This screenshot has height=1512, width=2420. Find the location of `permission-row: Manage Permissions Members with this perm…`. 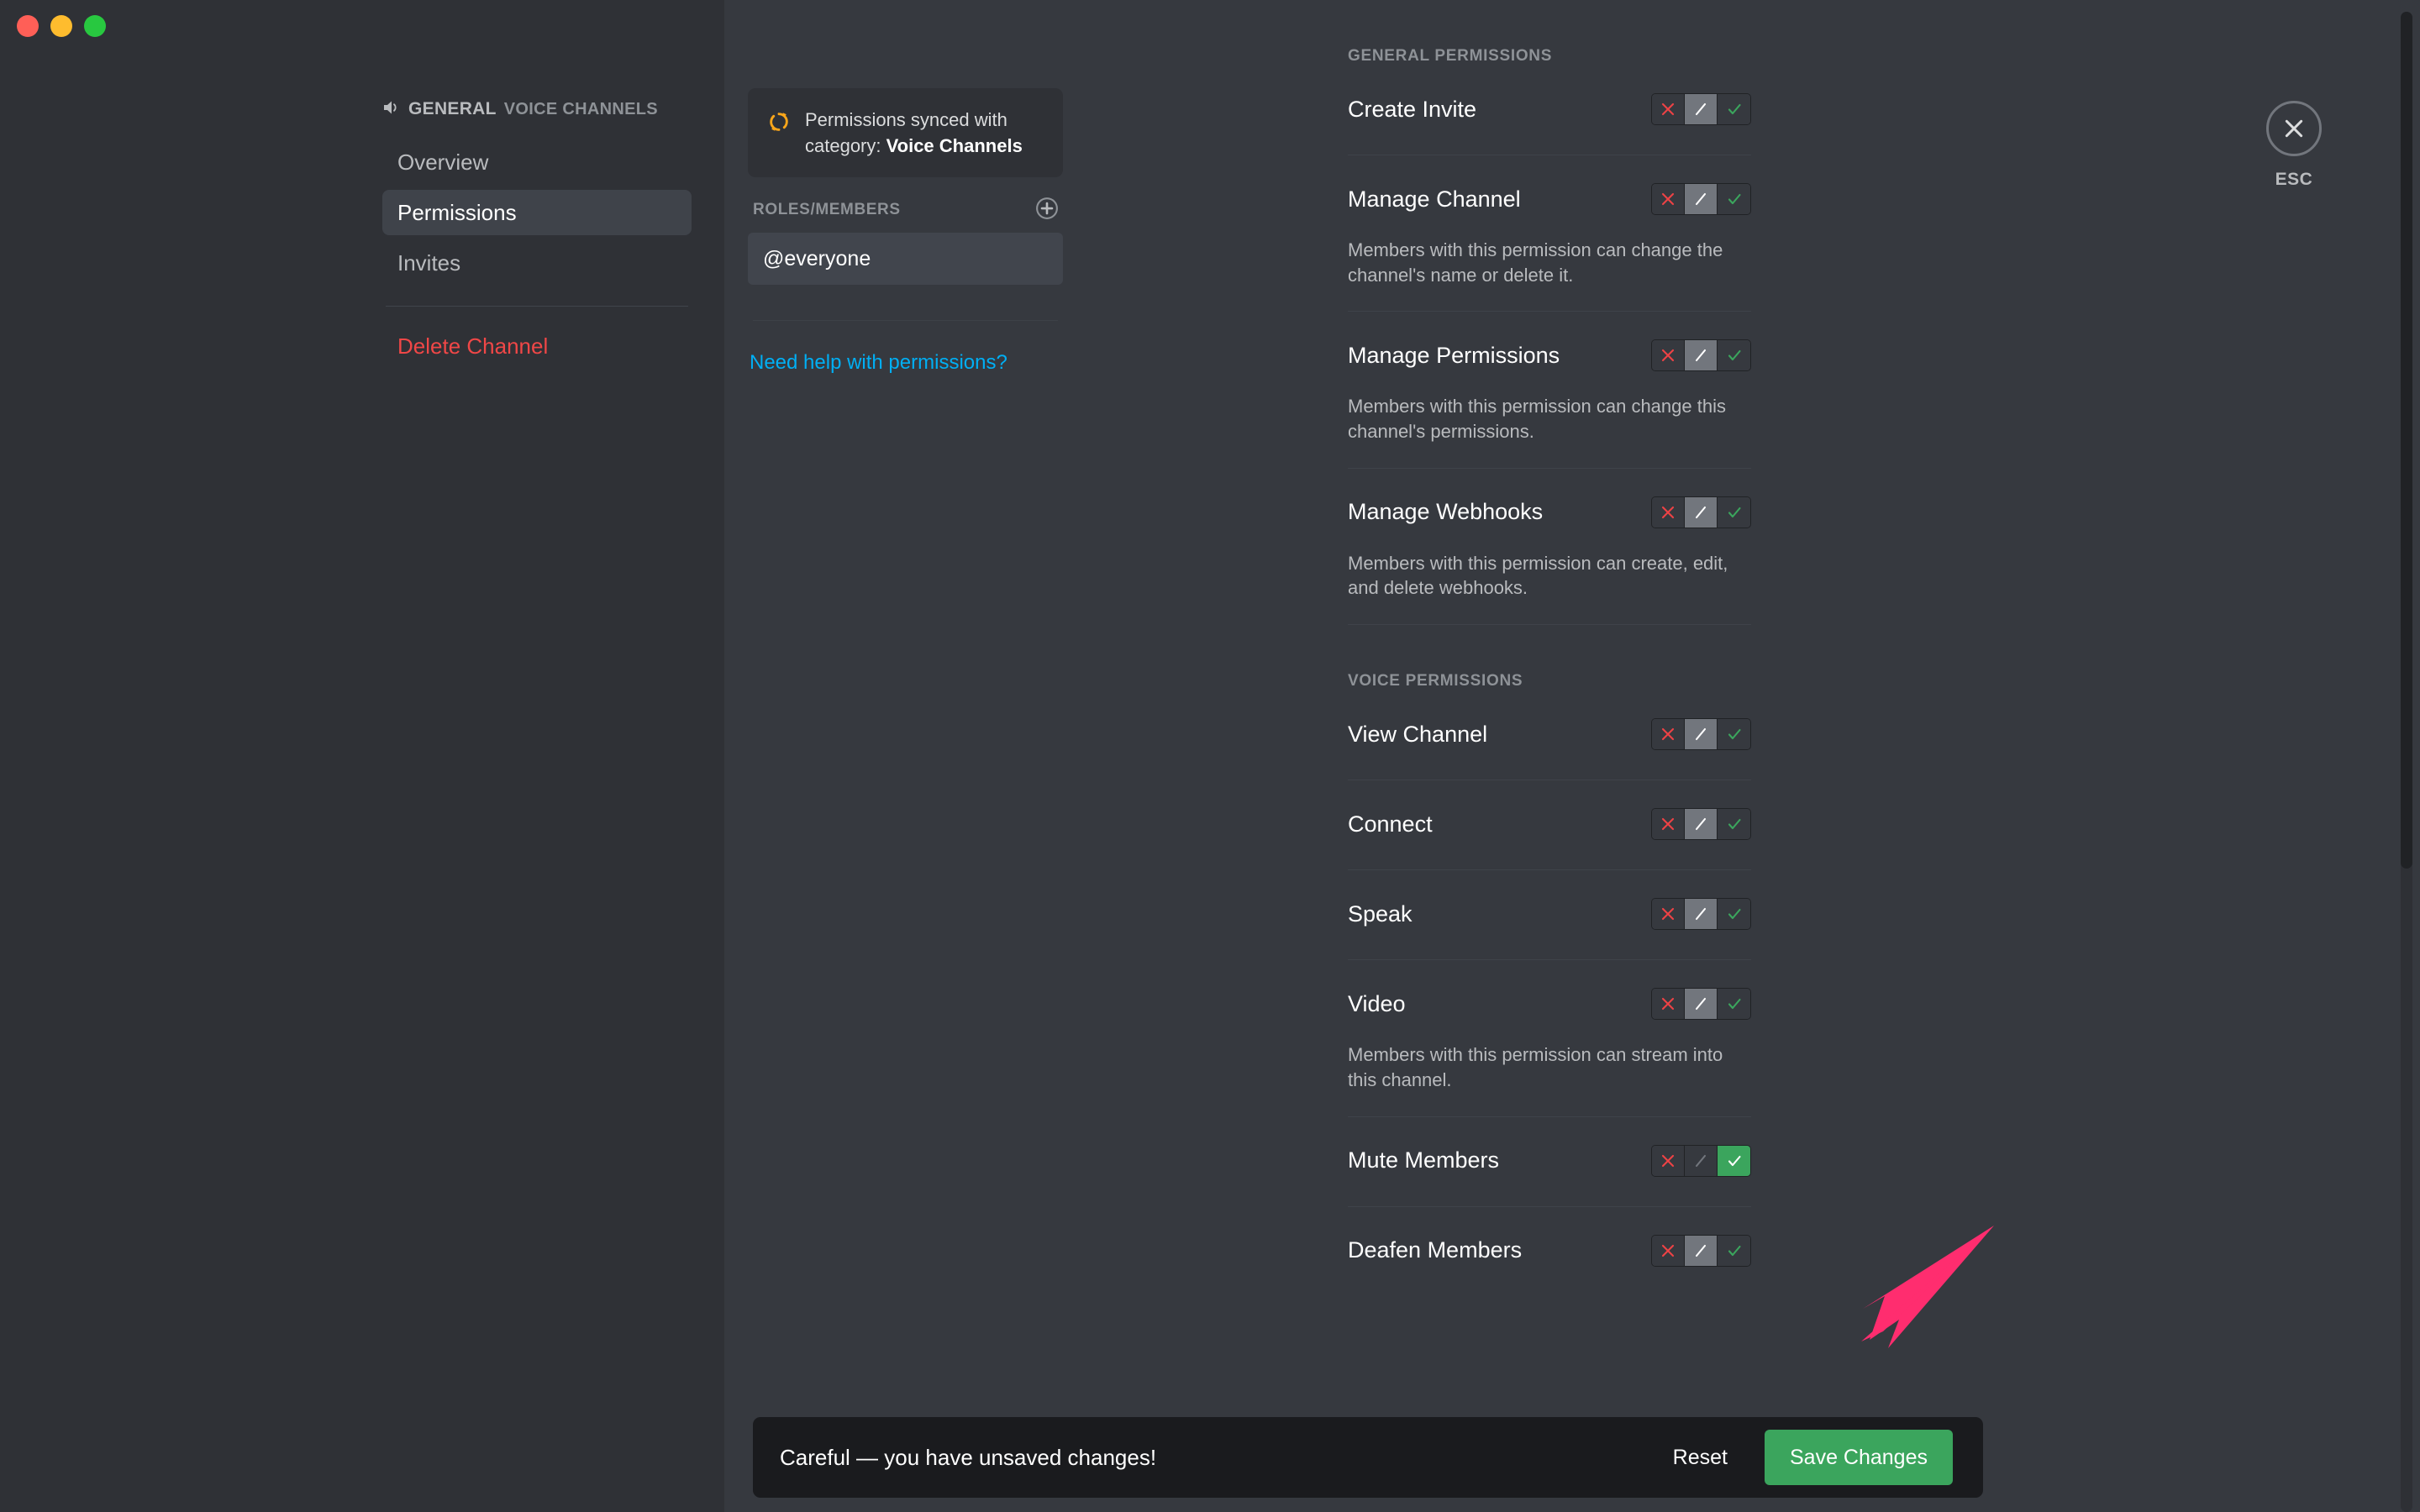

permission-row: Manage Permissions Members with this perm… is located at coordinates (1549, 401).